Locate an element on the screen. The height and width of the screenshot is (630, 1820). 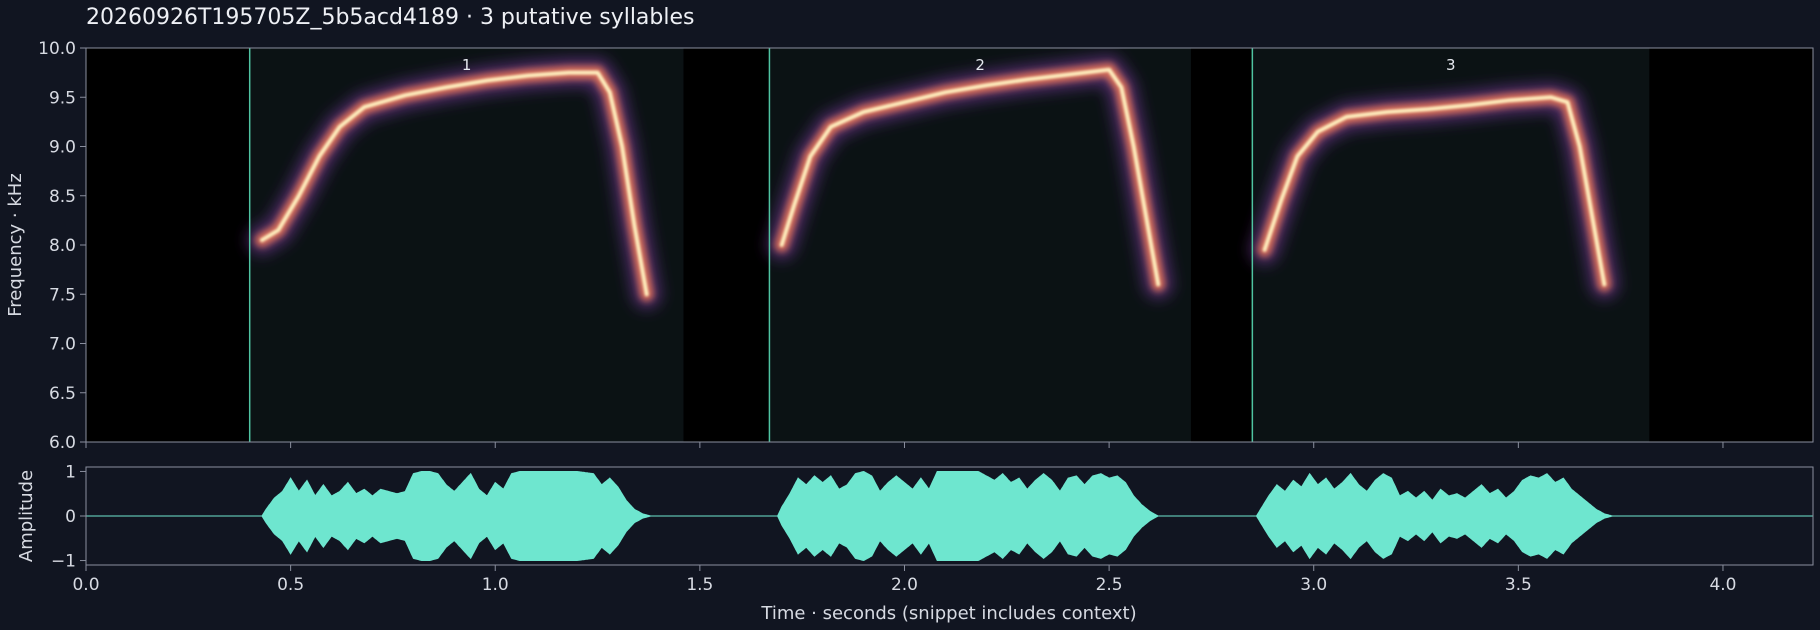
frequency-tick-label: 7.0 is located at coordinates (62, 345).